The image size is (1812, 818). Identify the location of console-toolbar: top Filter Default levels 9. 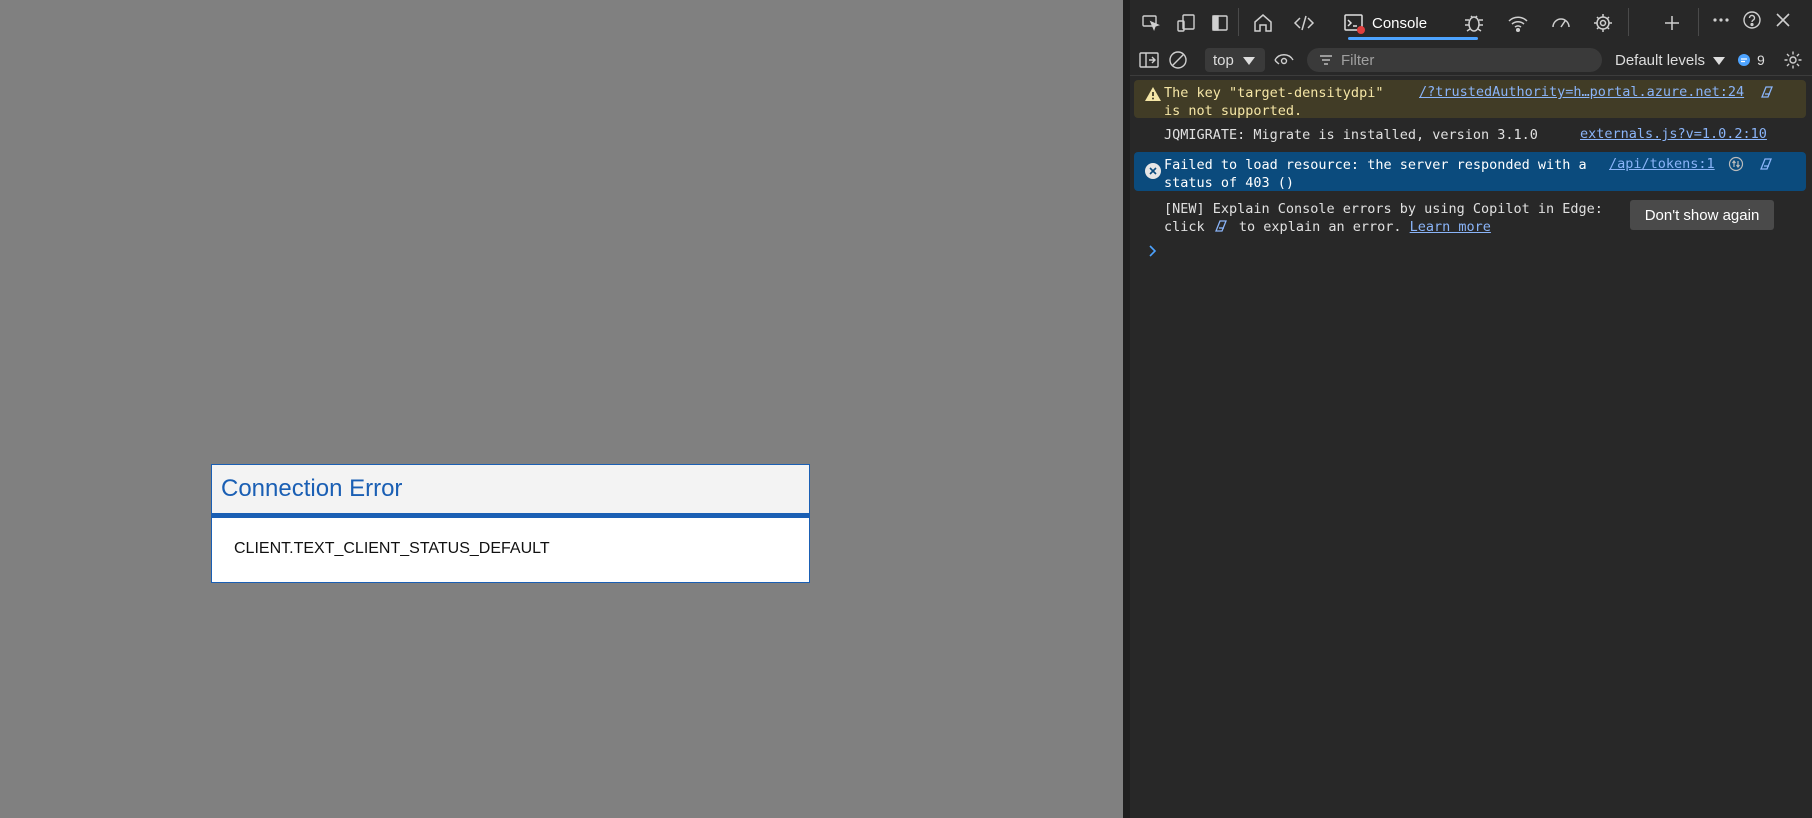
(1471, 60).